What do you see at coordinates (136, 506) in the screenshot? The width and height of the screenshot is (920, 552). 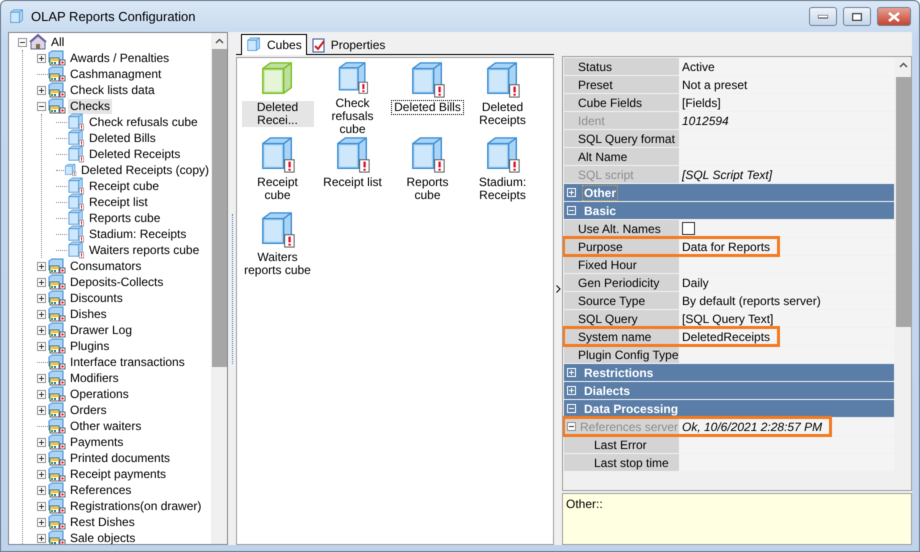 I see `tree-item: Registrations(on drawer)` at bounding box center [136, 506].